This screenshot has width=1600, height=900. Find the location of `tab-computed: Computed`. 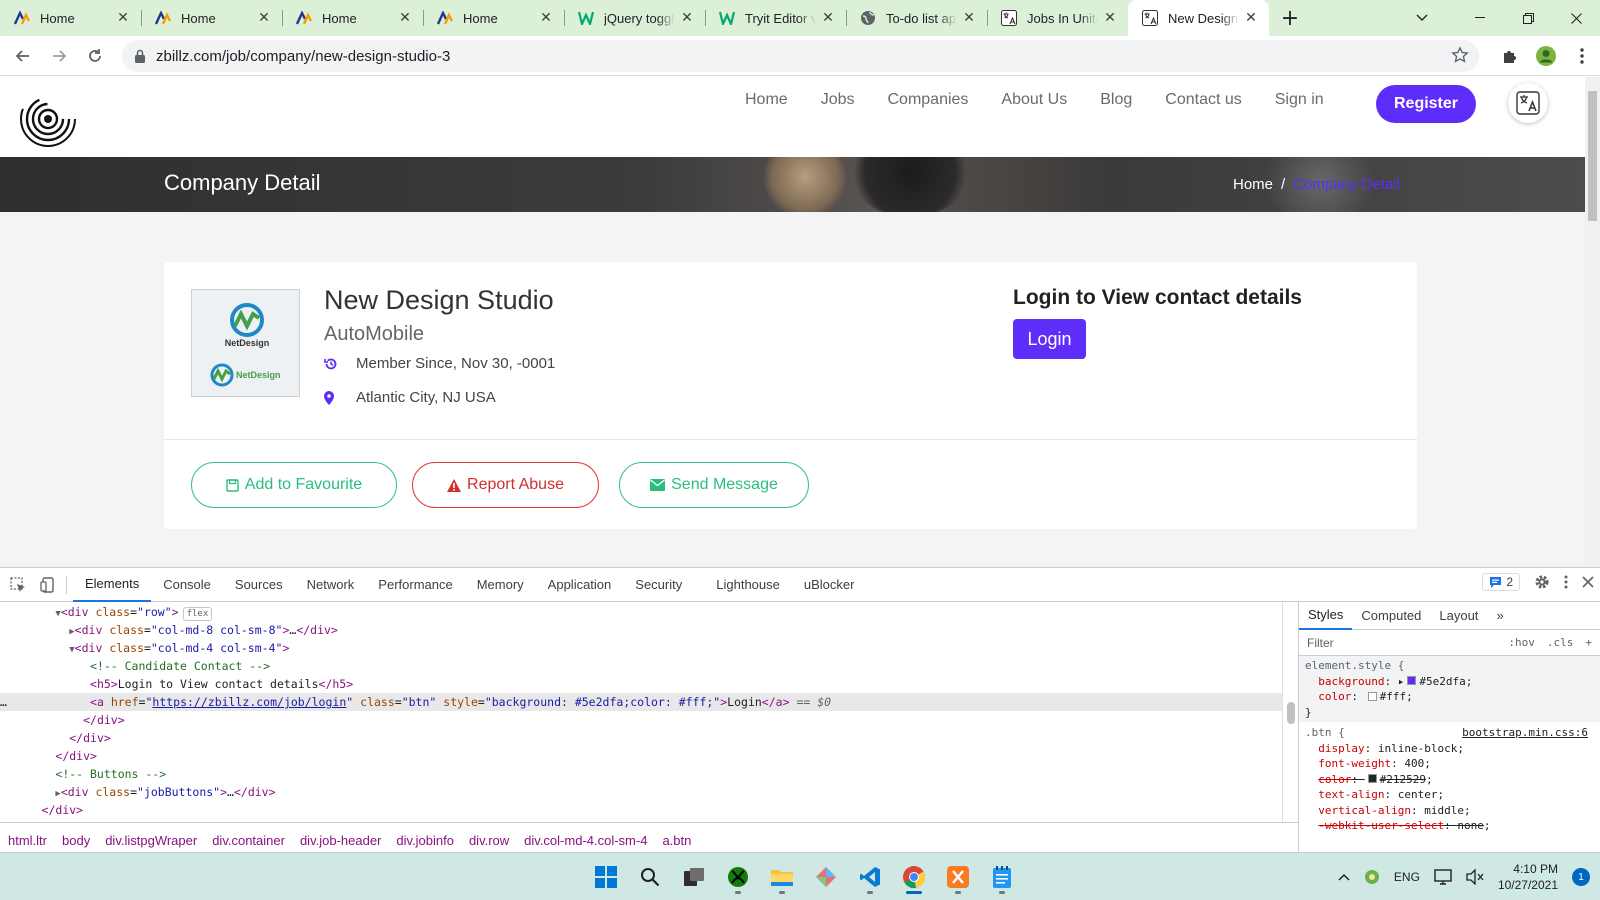

tab-computed: Computed is located at coordinates (1391, 616).